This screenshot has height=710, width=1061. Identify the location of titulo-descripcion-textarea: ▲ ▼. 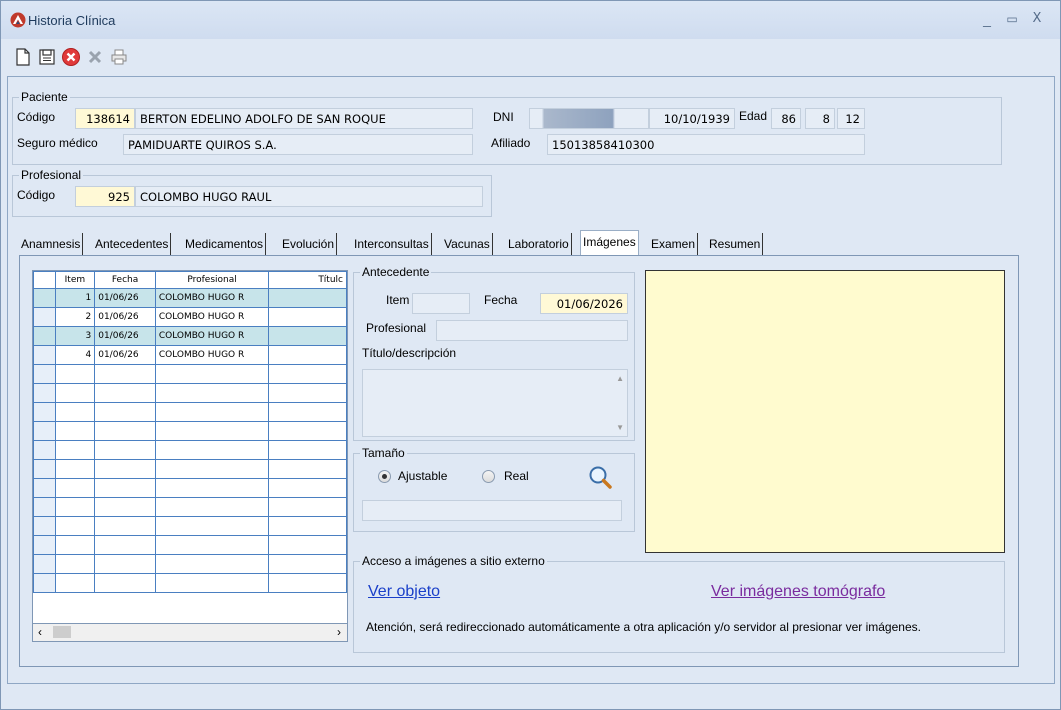
(495, 403).